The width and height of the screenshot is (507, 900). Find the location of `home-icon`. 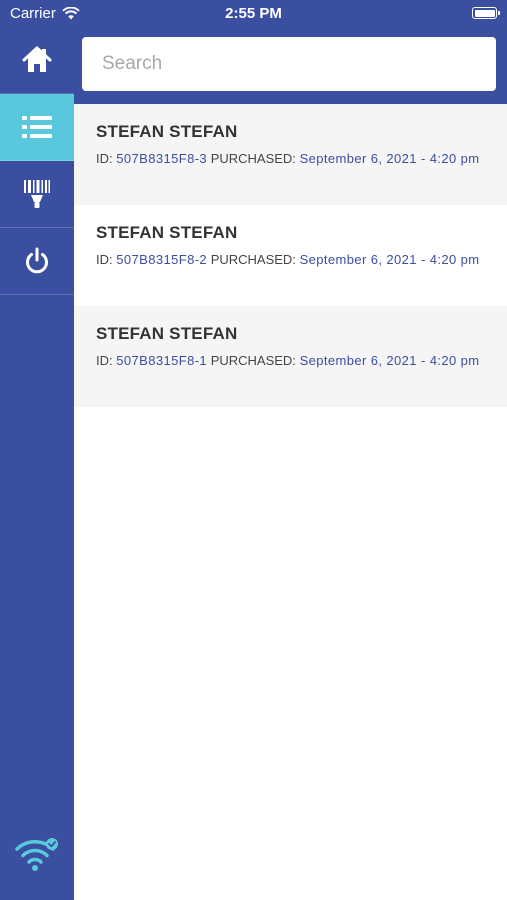

home-icon is located at coordinates (37, 59).